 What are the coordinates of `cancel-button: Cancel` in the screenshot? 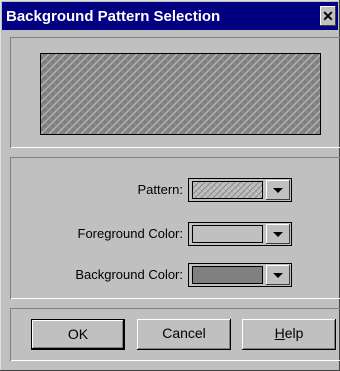 It's located at (184, 334).